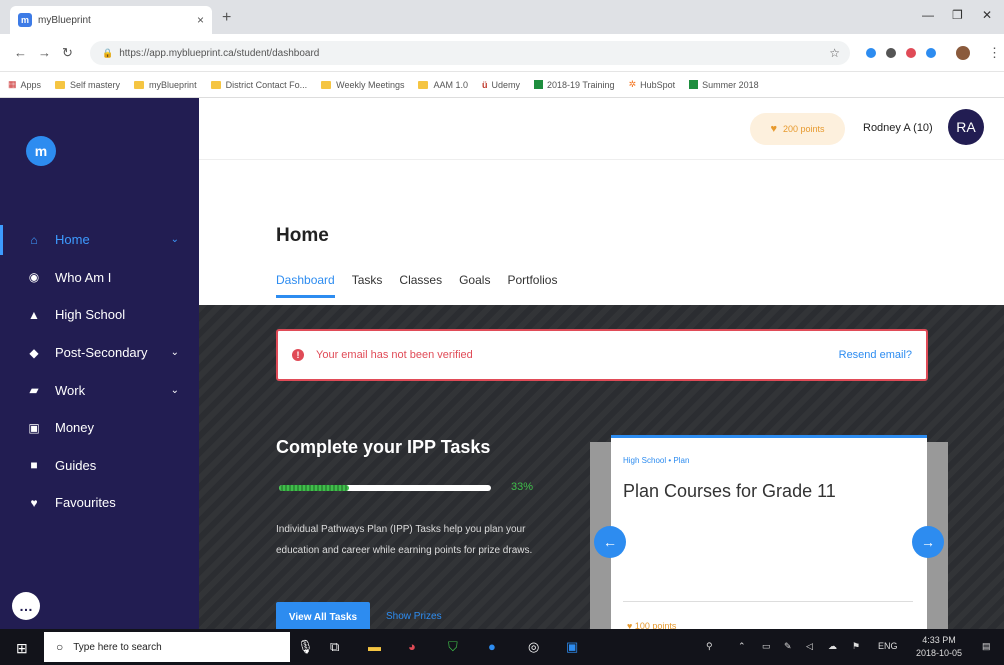  Describe the element at coordinates (875, 355) in the screenshot. I see `resend-email-link: Resend email?` at that location.